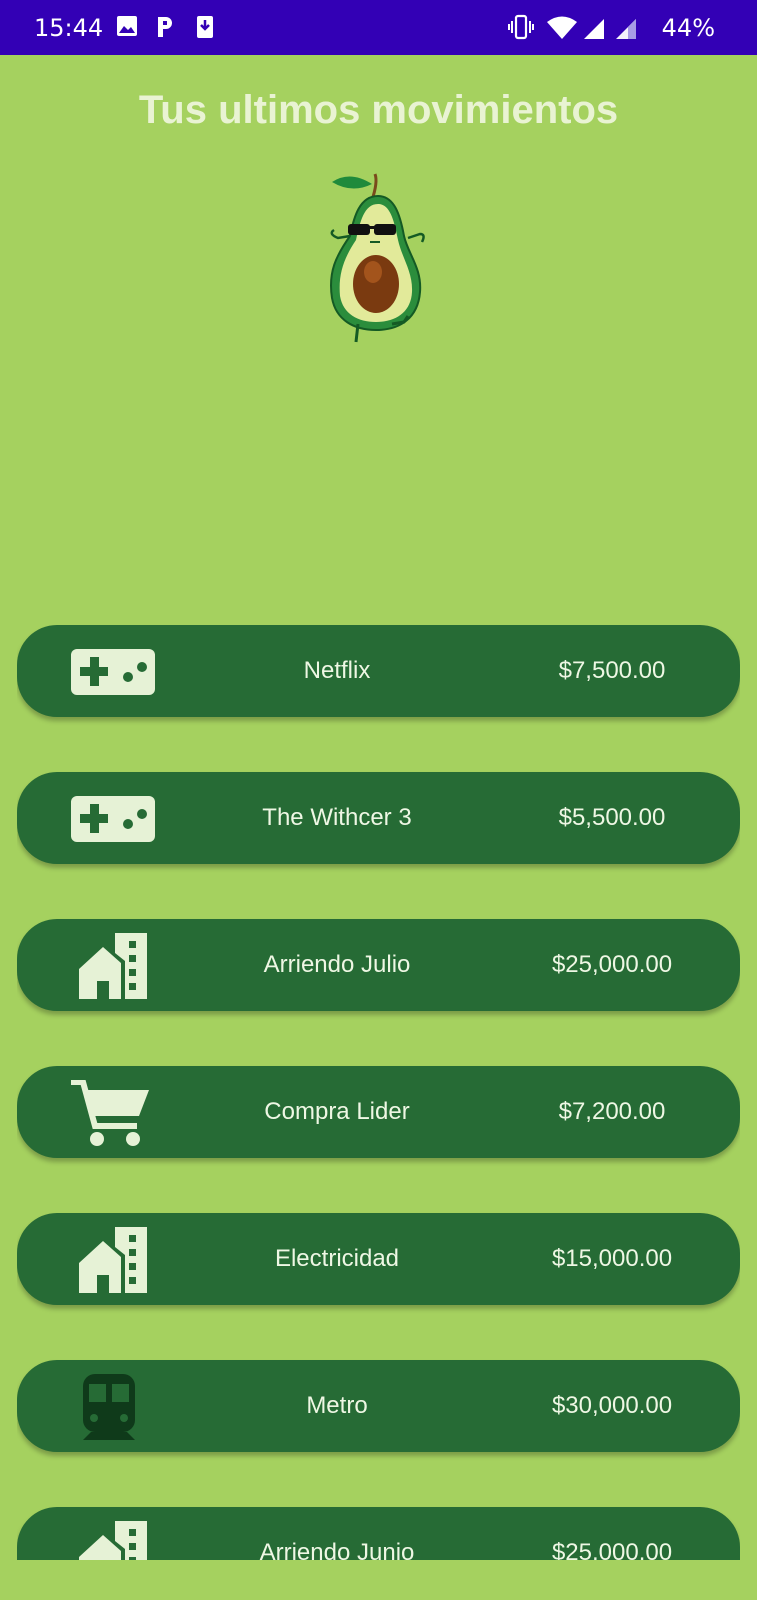  What do you see at coordinates (612, 1258) in the screenshot?
I see `transaction-amount: $15,000.00` at bounding box center [612, 1258].